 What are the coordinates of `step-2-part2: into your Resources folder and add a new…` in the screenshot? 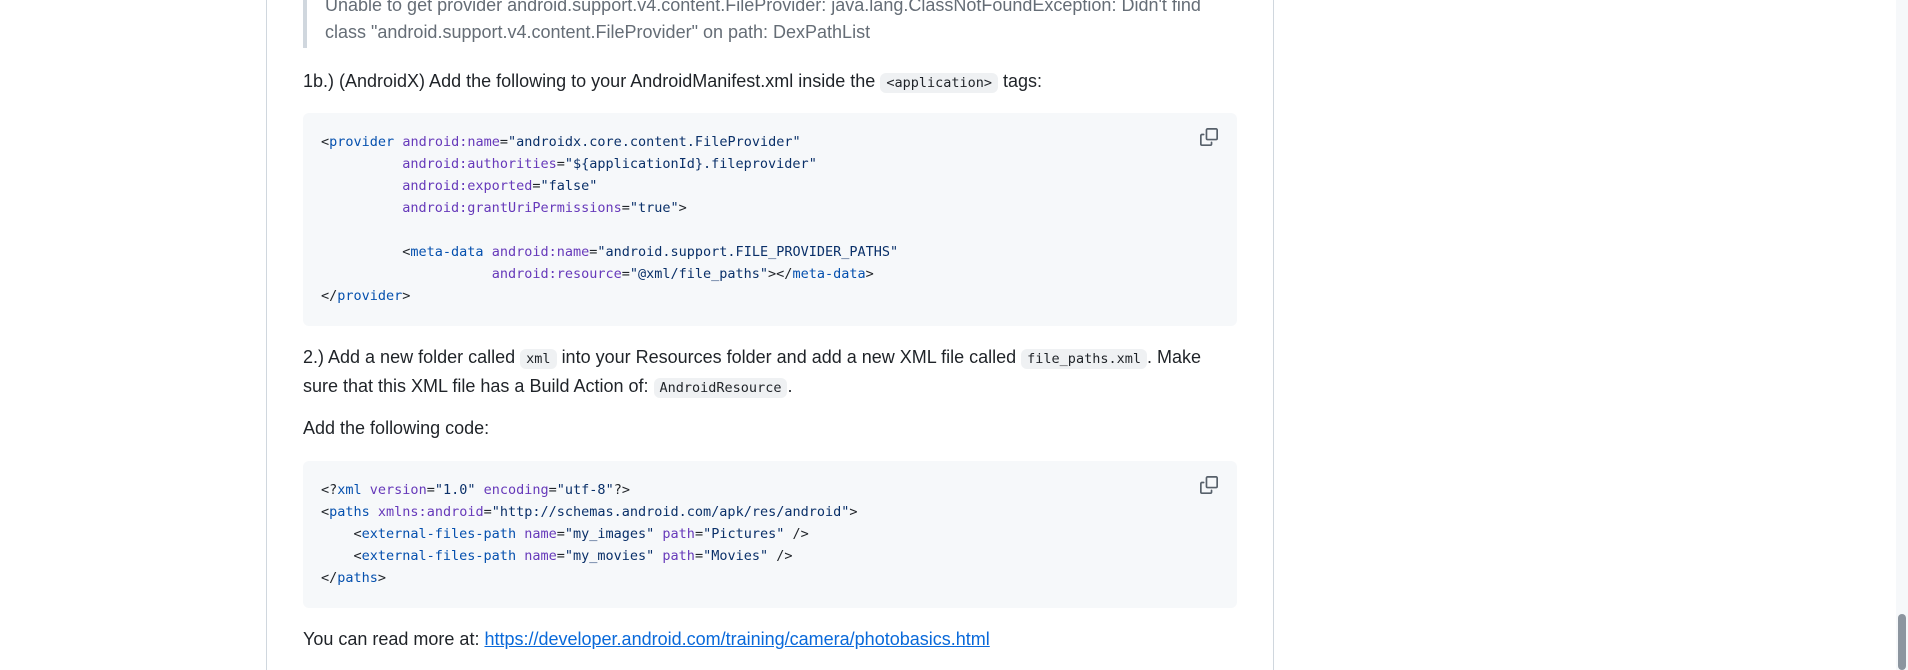 It's located at (789, 357).